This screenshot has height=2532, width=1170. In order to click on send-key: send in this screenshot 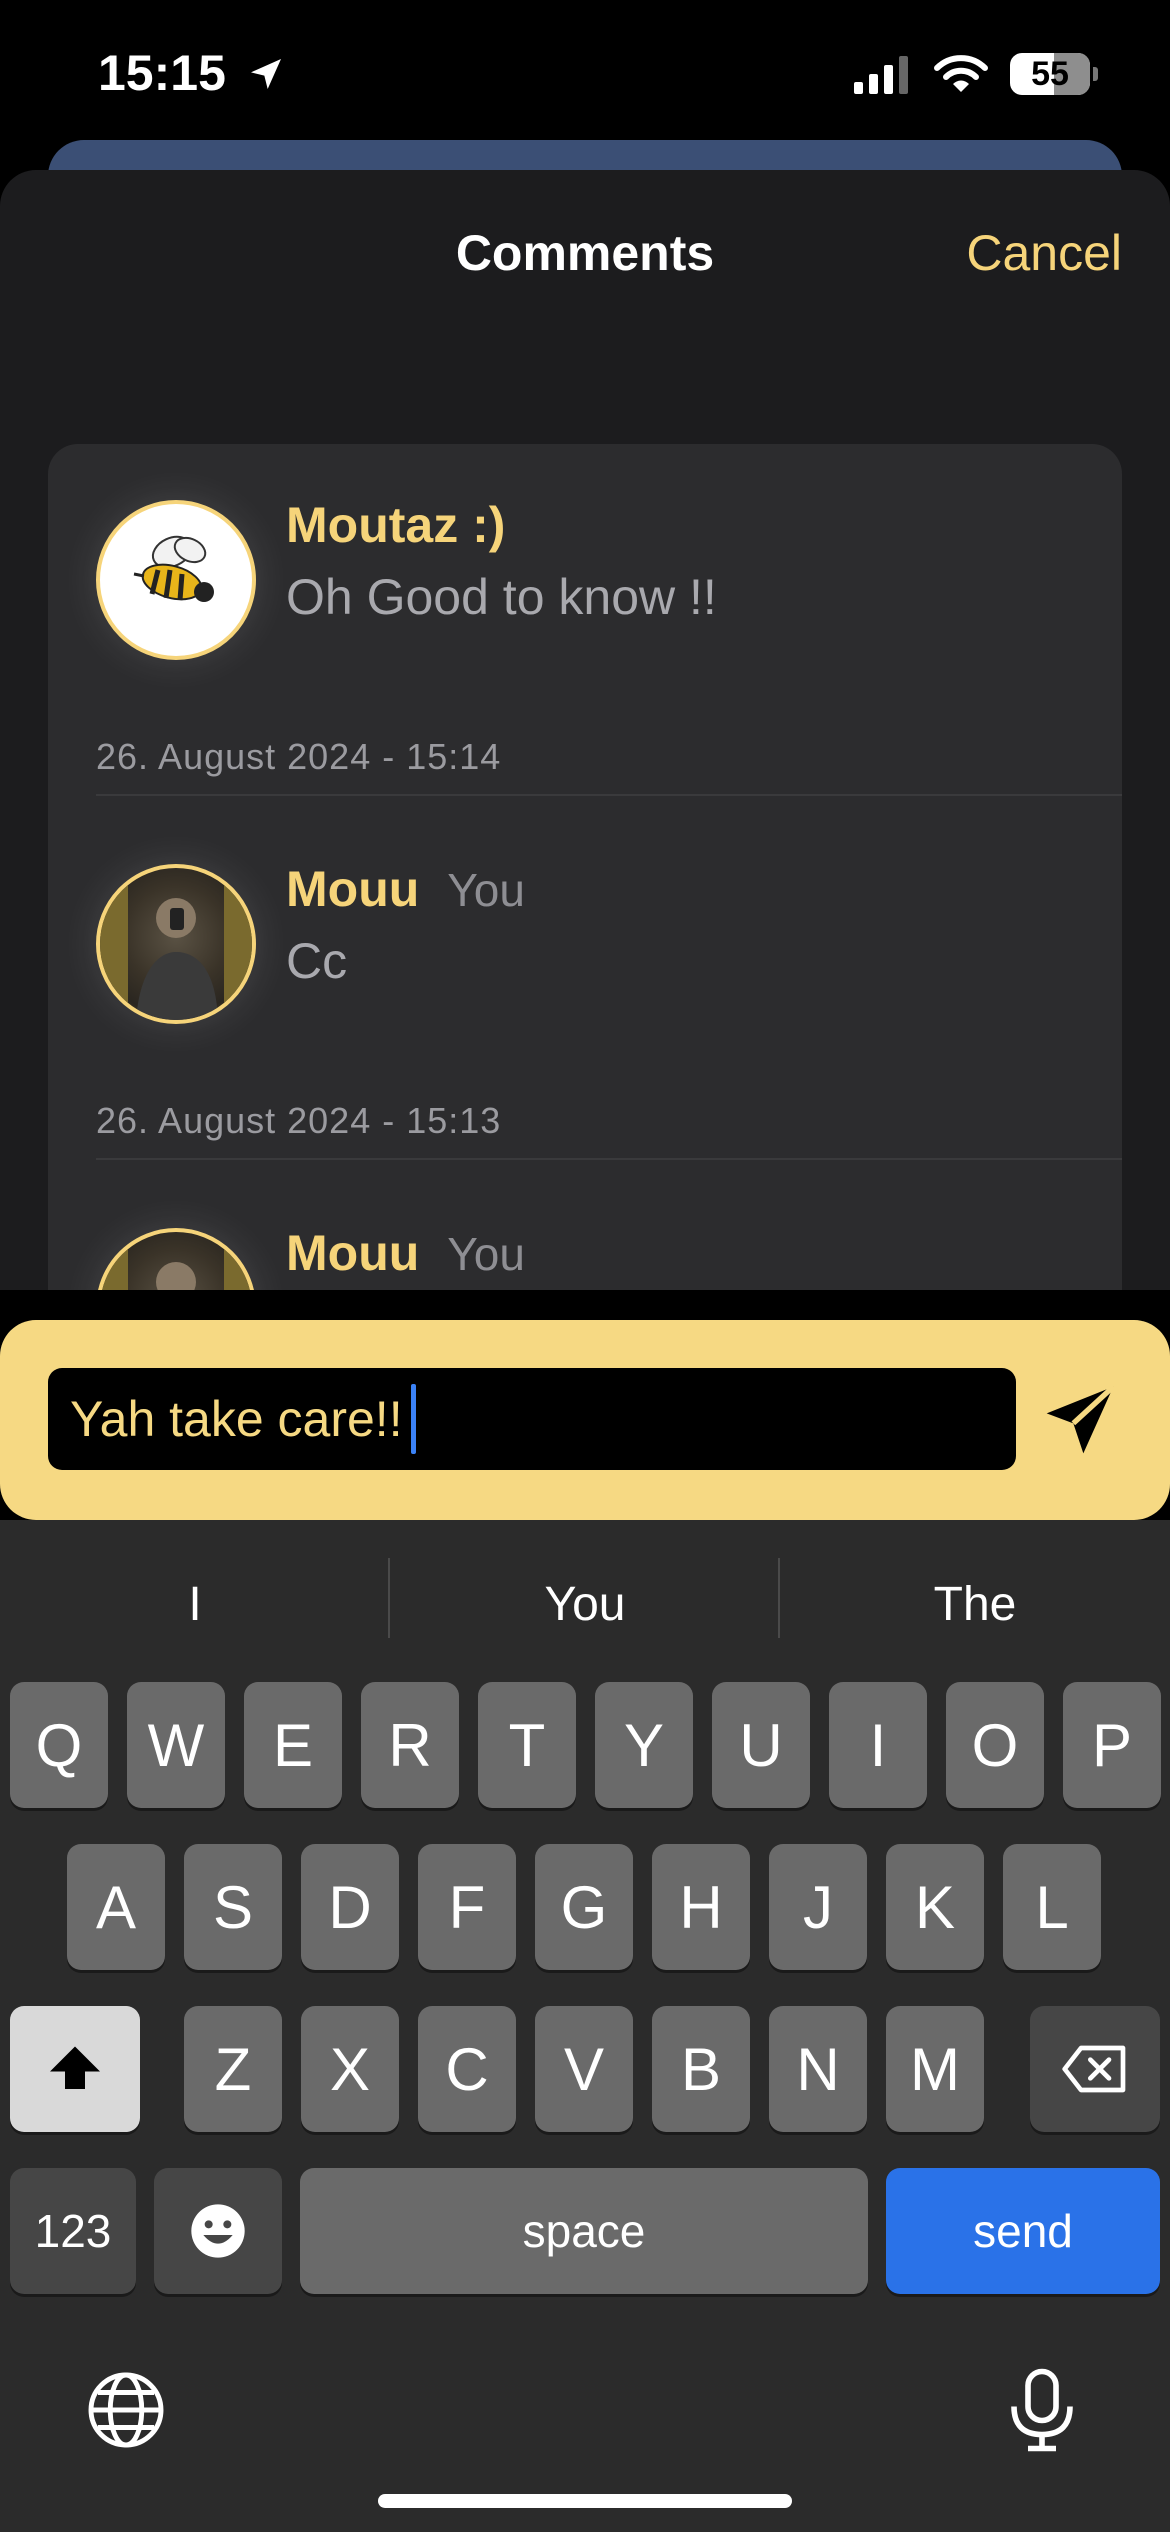, I will do `click(1023, 2231)`.